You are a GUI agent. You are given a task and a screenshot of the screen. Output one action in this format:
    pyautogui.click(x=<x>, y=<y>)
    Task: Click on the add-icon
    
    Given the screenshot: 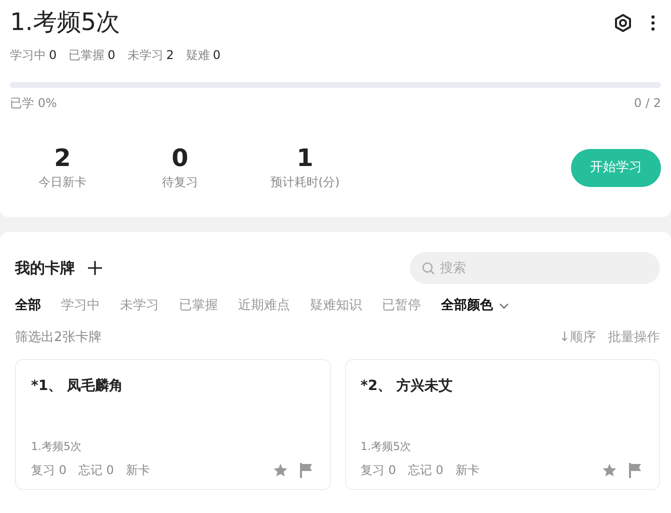 What is the action you would take?
    pyautogui.click(x=95, y=268)
    